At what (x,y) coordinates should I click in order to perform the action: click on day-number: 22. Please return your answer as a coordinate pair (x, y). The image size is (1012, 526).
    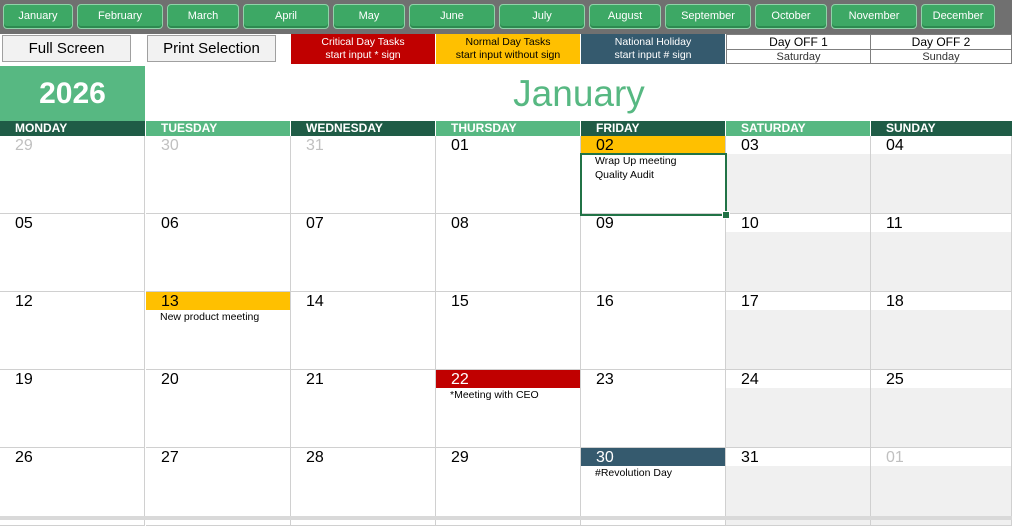
    Looking at the image, I should click on (508, 379).